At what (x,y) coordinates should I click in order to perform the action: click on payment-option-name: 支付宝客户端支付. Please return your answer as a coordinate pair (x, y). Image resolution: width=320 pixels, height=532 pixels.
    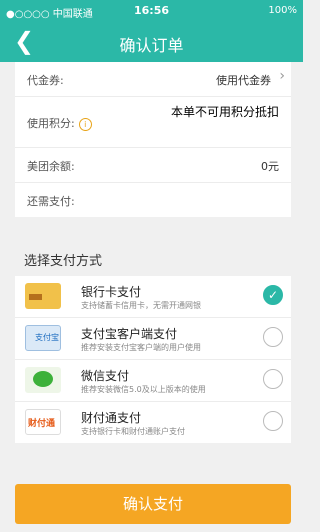
    Looking at the image, I should click on (129, 334).